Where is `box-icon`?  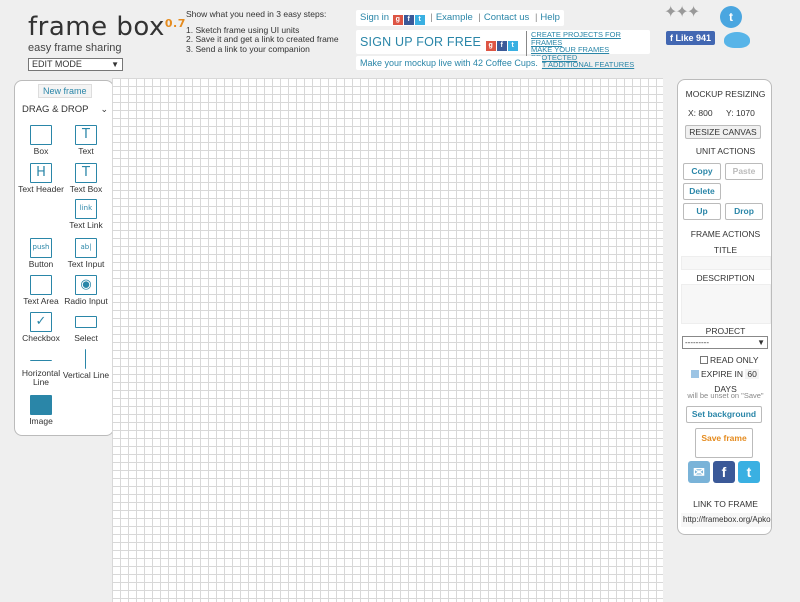 box-icon is located at coordinates (41, 135).